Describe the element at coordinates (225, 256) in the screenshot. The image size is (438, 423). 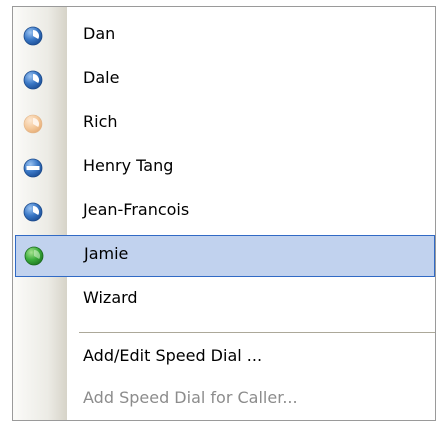
I see `menu-item-jamie: Jamie` at that location.